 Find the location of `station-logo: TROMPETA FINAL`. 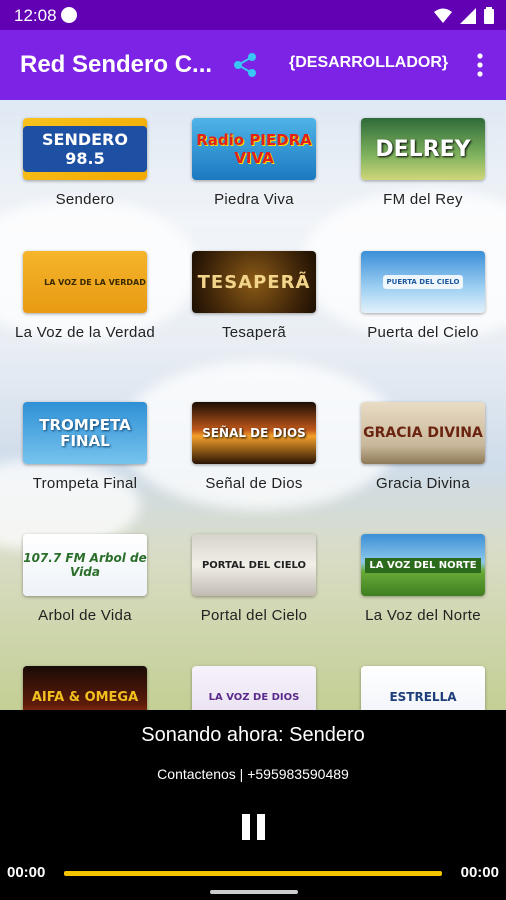

station-logo: TROMPETA FINAL is located at coordinates (85, 433).